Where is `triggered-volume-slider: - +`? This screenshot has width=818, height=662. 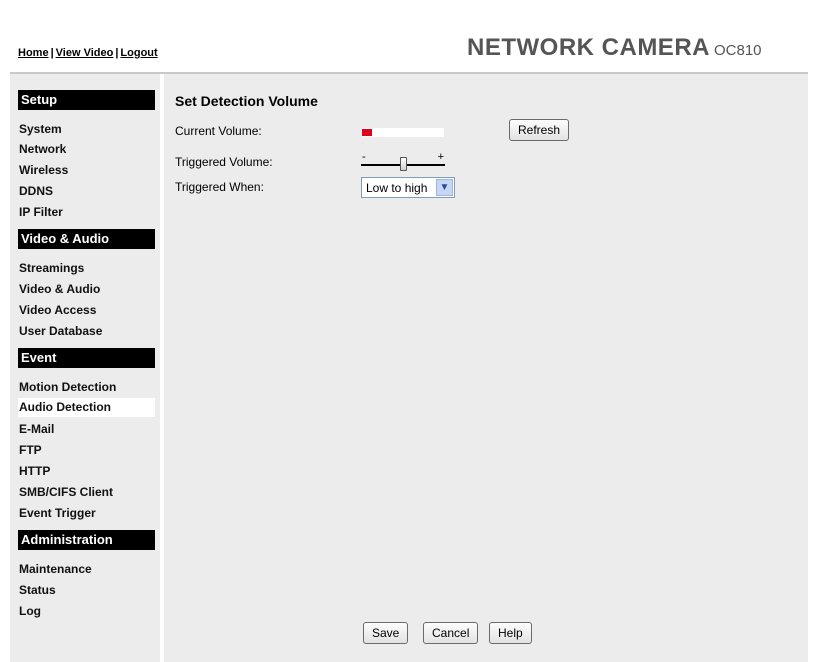 triggered-volume-slider: - + is located at coordinates (403, 162).